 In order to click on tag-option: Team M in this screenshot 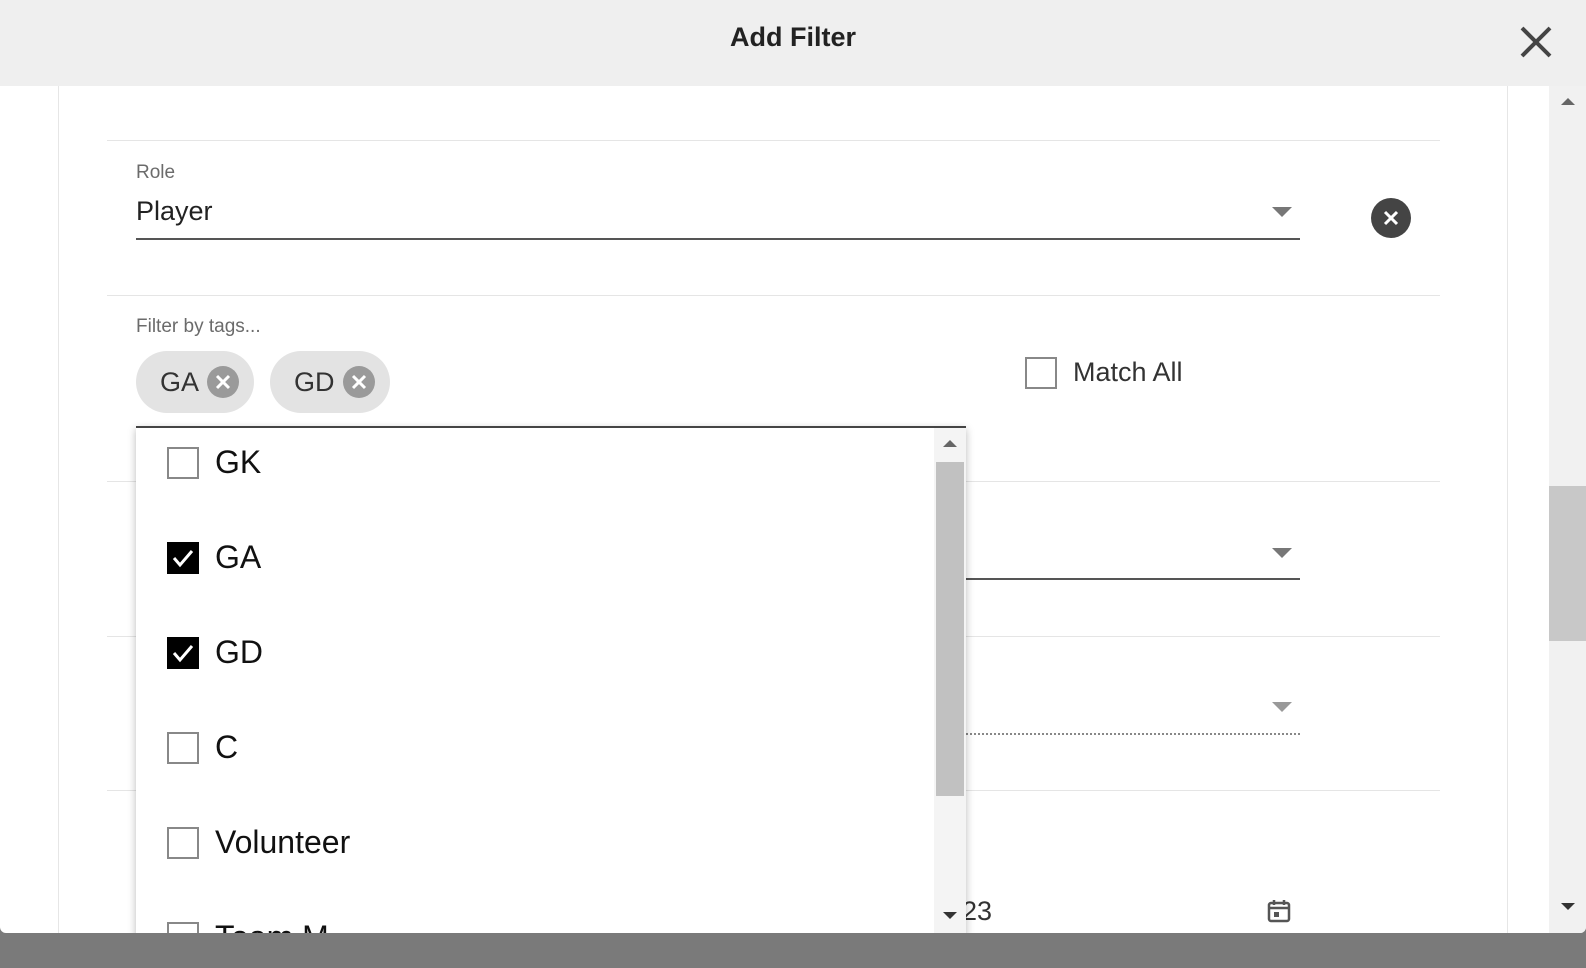, I will do `click(534, 915)`.